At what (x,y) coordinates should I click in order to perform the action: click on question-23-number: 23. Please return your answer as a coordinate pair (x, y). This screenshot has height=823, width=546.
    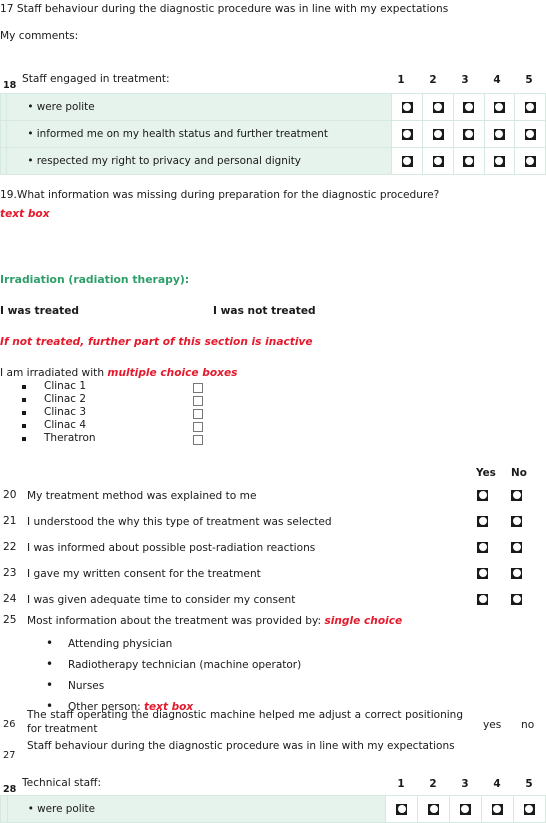
    Looking at the image, I should click on (10, 573).